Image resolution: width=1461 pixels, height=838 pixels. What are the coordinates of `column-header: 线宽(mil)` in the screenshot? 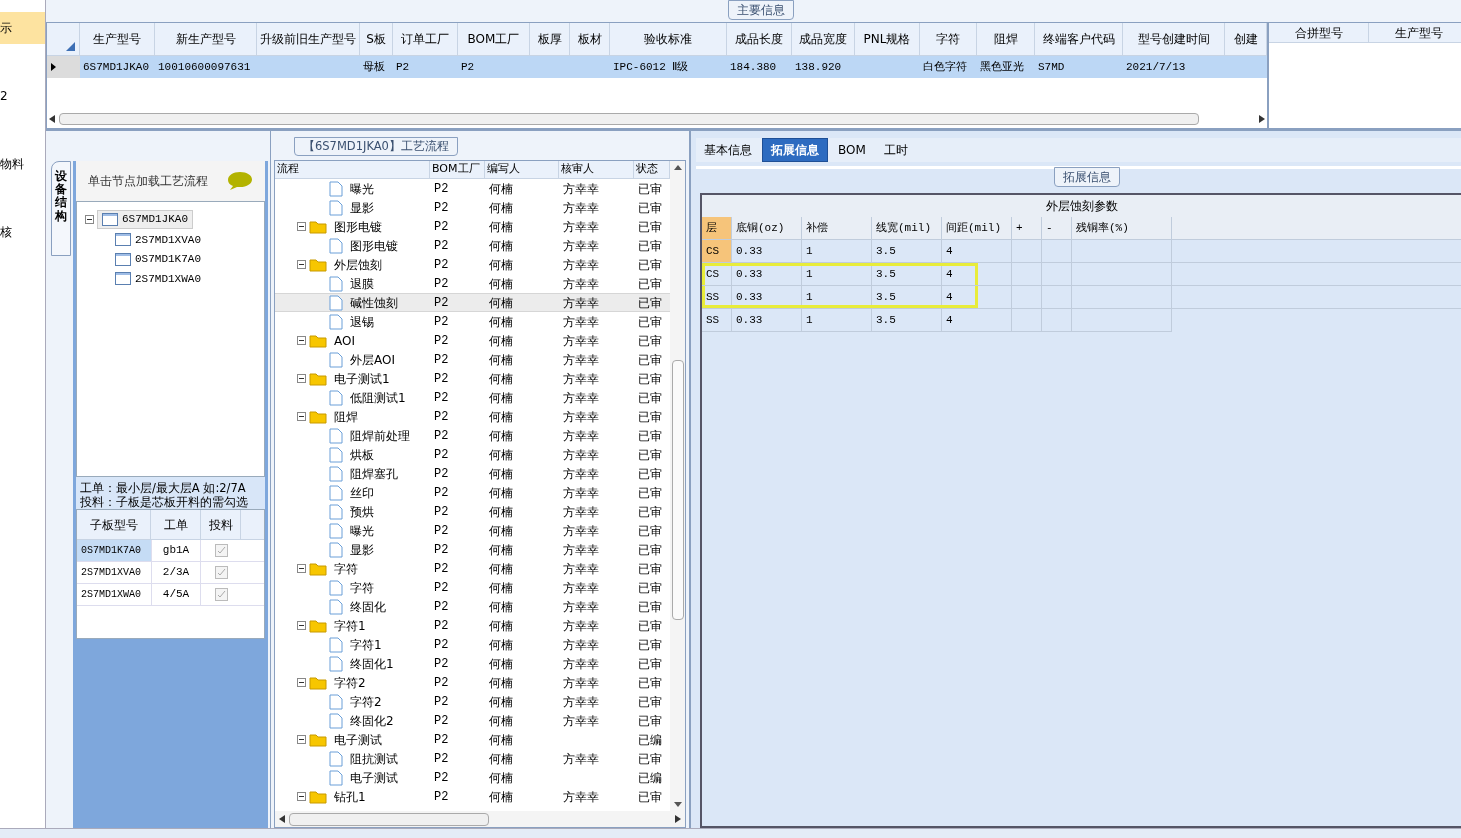 It's located at (907, 228).